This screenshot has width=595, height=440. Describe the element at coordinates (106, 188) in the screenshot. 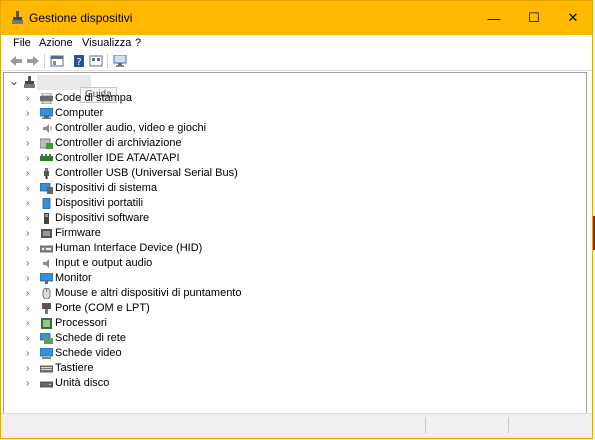

I see `tree-node-label: Dispositivi di sistema` at that location.